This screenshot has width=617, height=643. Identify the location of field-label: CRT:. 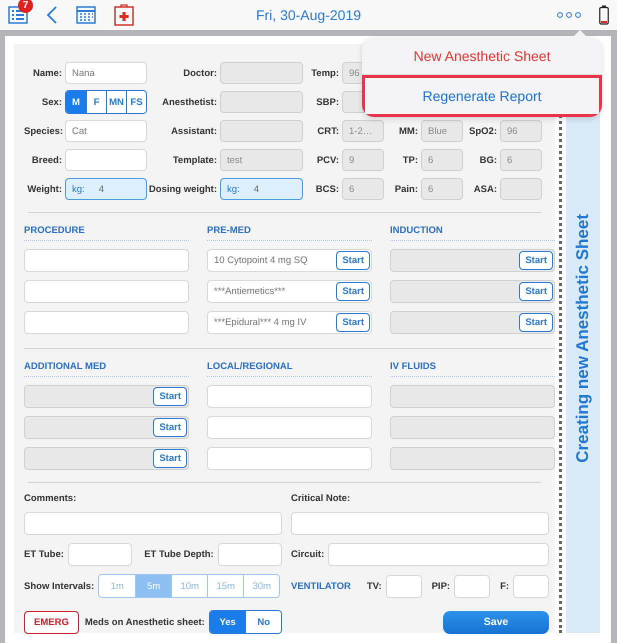
(327, 131).